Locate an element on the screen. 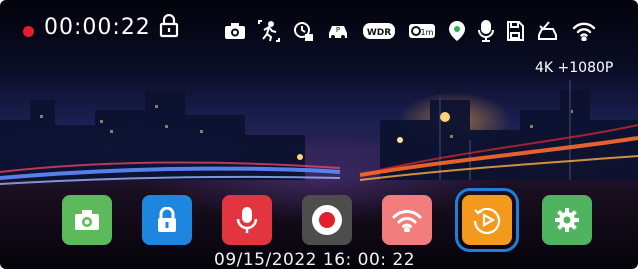  camera-button is located at coordinates (87, 220).